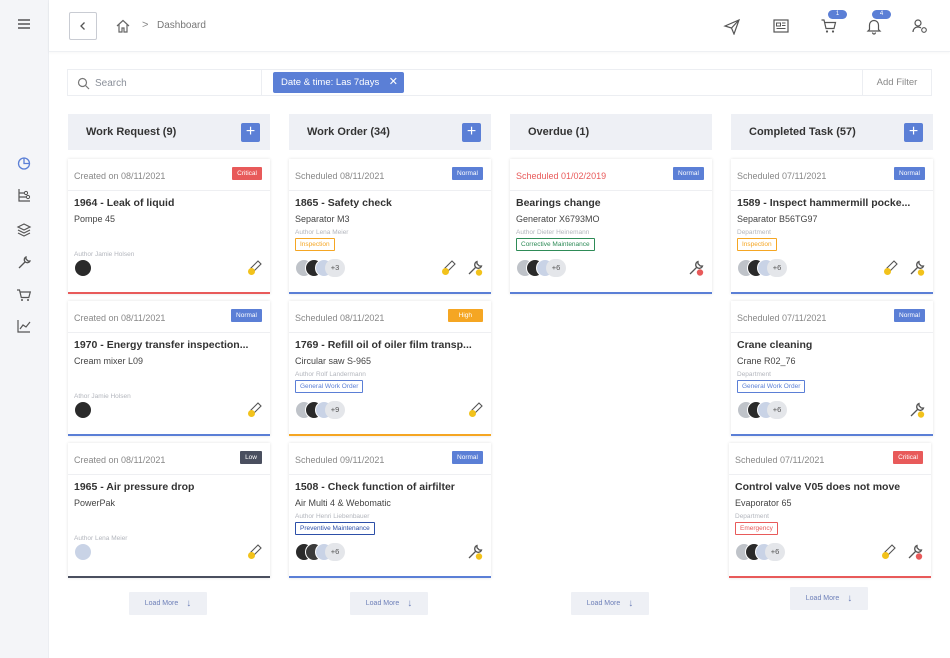  I want to click on more-assignees: +9, so click(335, 410).